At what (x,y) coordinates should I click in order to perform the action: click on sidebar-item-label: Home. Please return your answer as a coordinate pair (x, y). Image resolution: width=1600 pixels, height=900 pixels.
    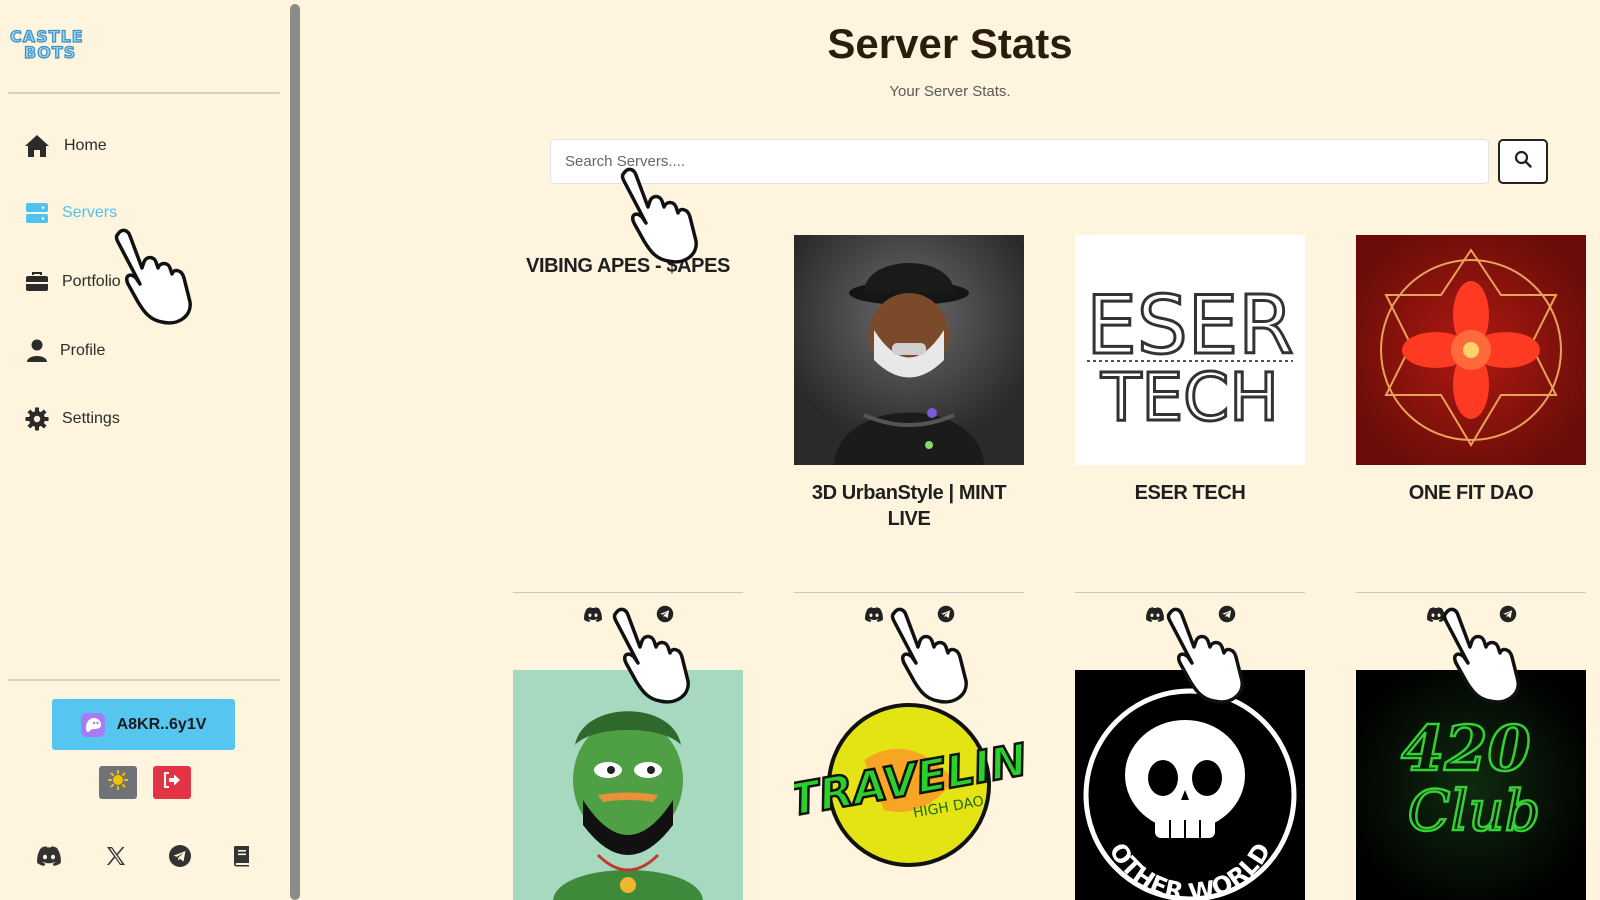
    Looking at the image, I should click on (85, 145).